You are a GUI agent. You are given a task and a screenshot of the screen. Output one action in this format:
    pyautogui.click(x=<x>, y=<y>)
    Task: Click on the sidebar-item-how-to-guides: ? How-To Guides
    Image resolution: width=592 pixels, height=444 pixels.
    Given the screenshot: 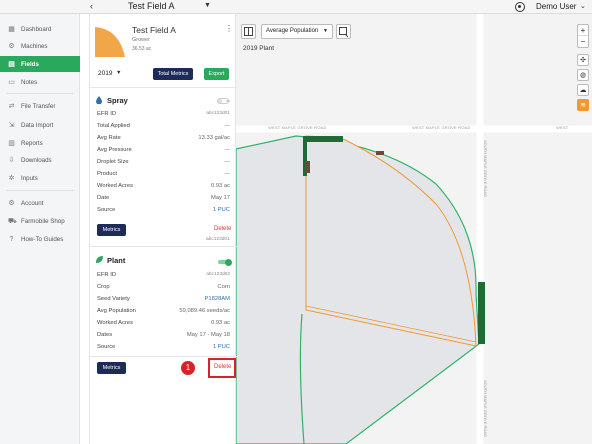 What is the action you would take?
    pyautogui.click(x=40, y=239)
    